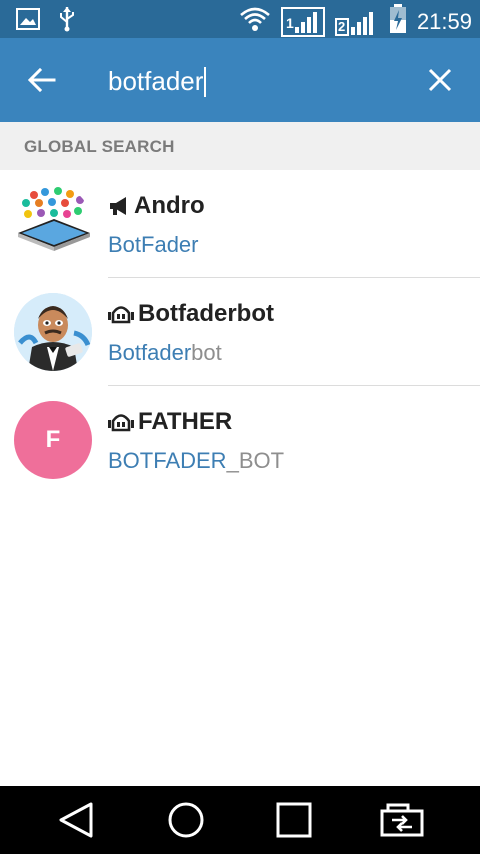 Image resolution: width=480 pixels, height=854 pixels. I want to click on result-title: Andro, so click(156, 206).